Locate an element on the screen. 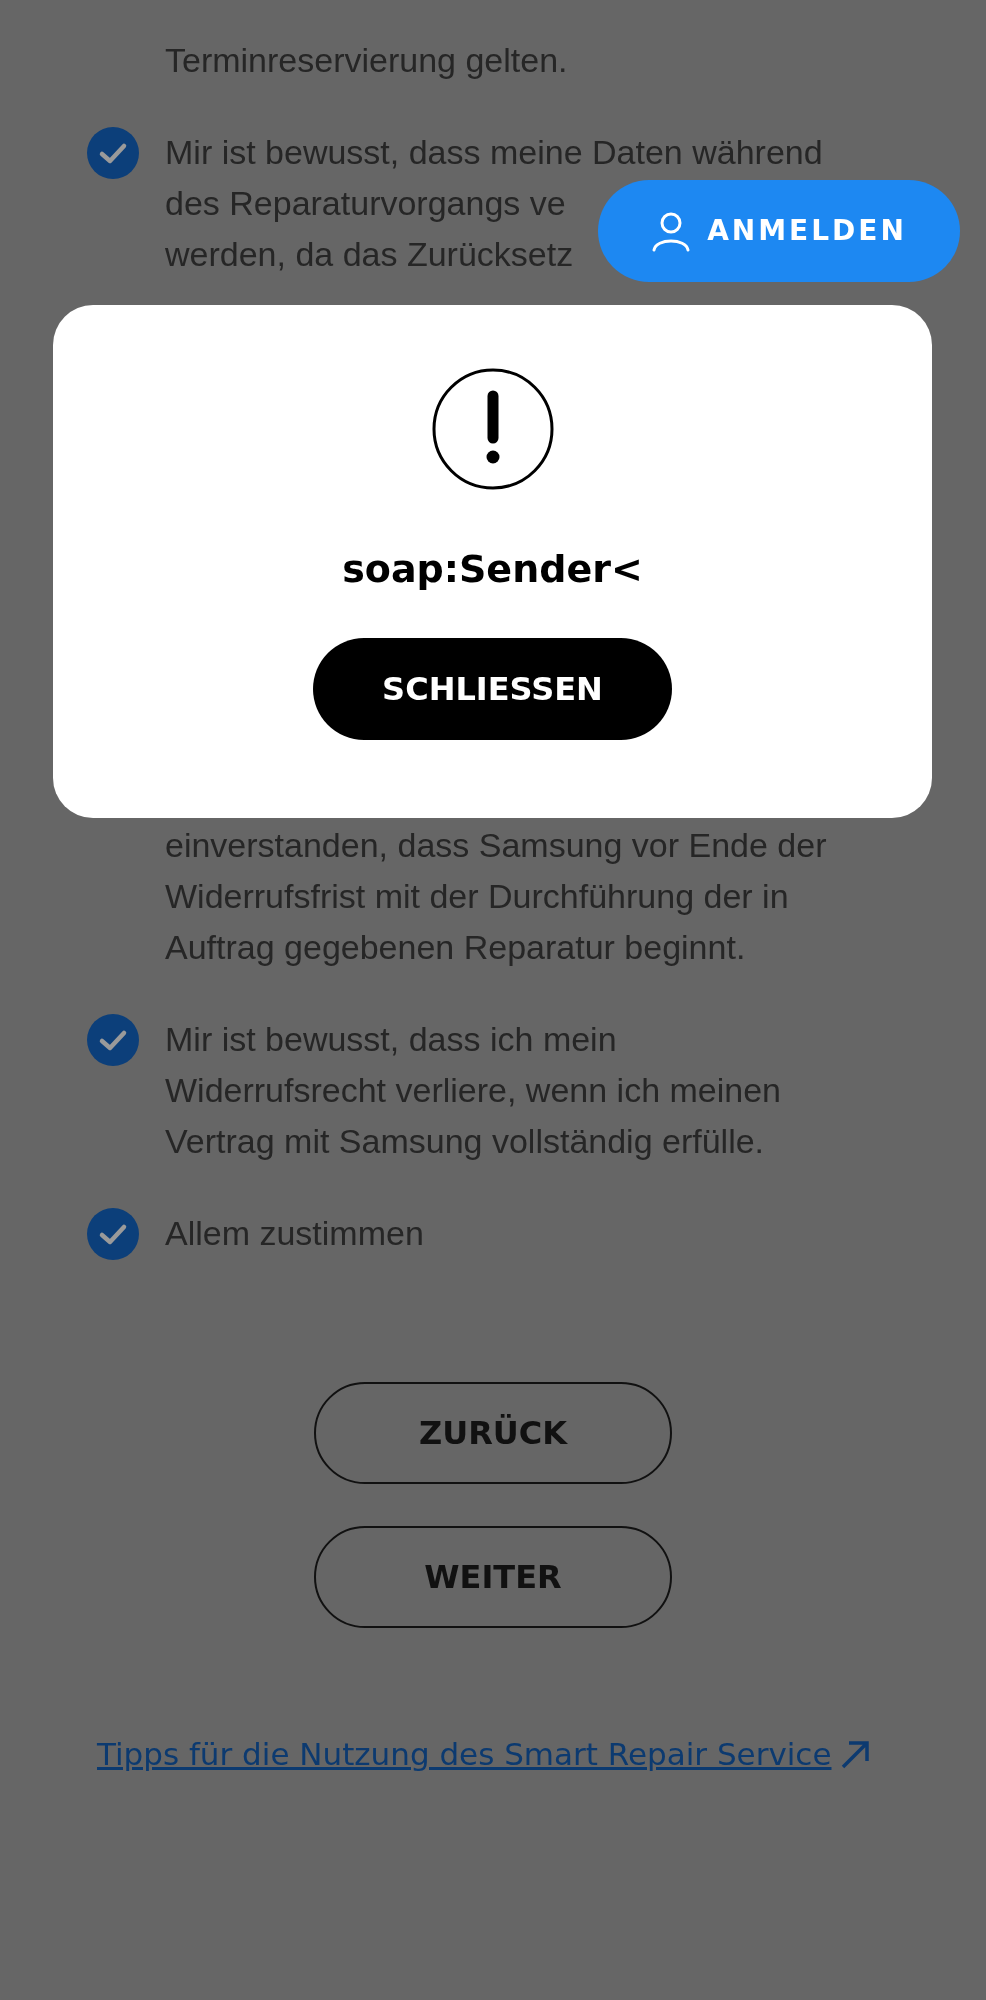 Image resolution: width=986 pixels, height=2000 pixels. exclamation-icon is located at coordinates (492, 429).